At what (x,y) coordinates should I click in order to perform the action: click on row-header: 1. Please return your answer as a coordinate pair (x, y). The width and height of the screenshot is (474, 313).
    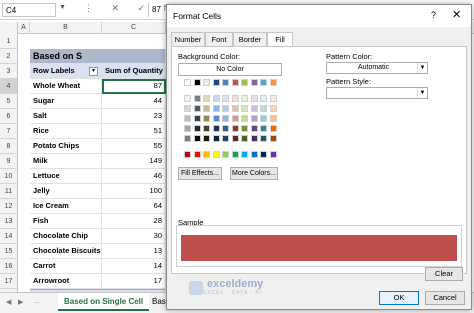
    Looking at the image, I should click on (9, 41).